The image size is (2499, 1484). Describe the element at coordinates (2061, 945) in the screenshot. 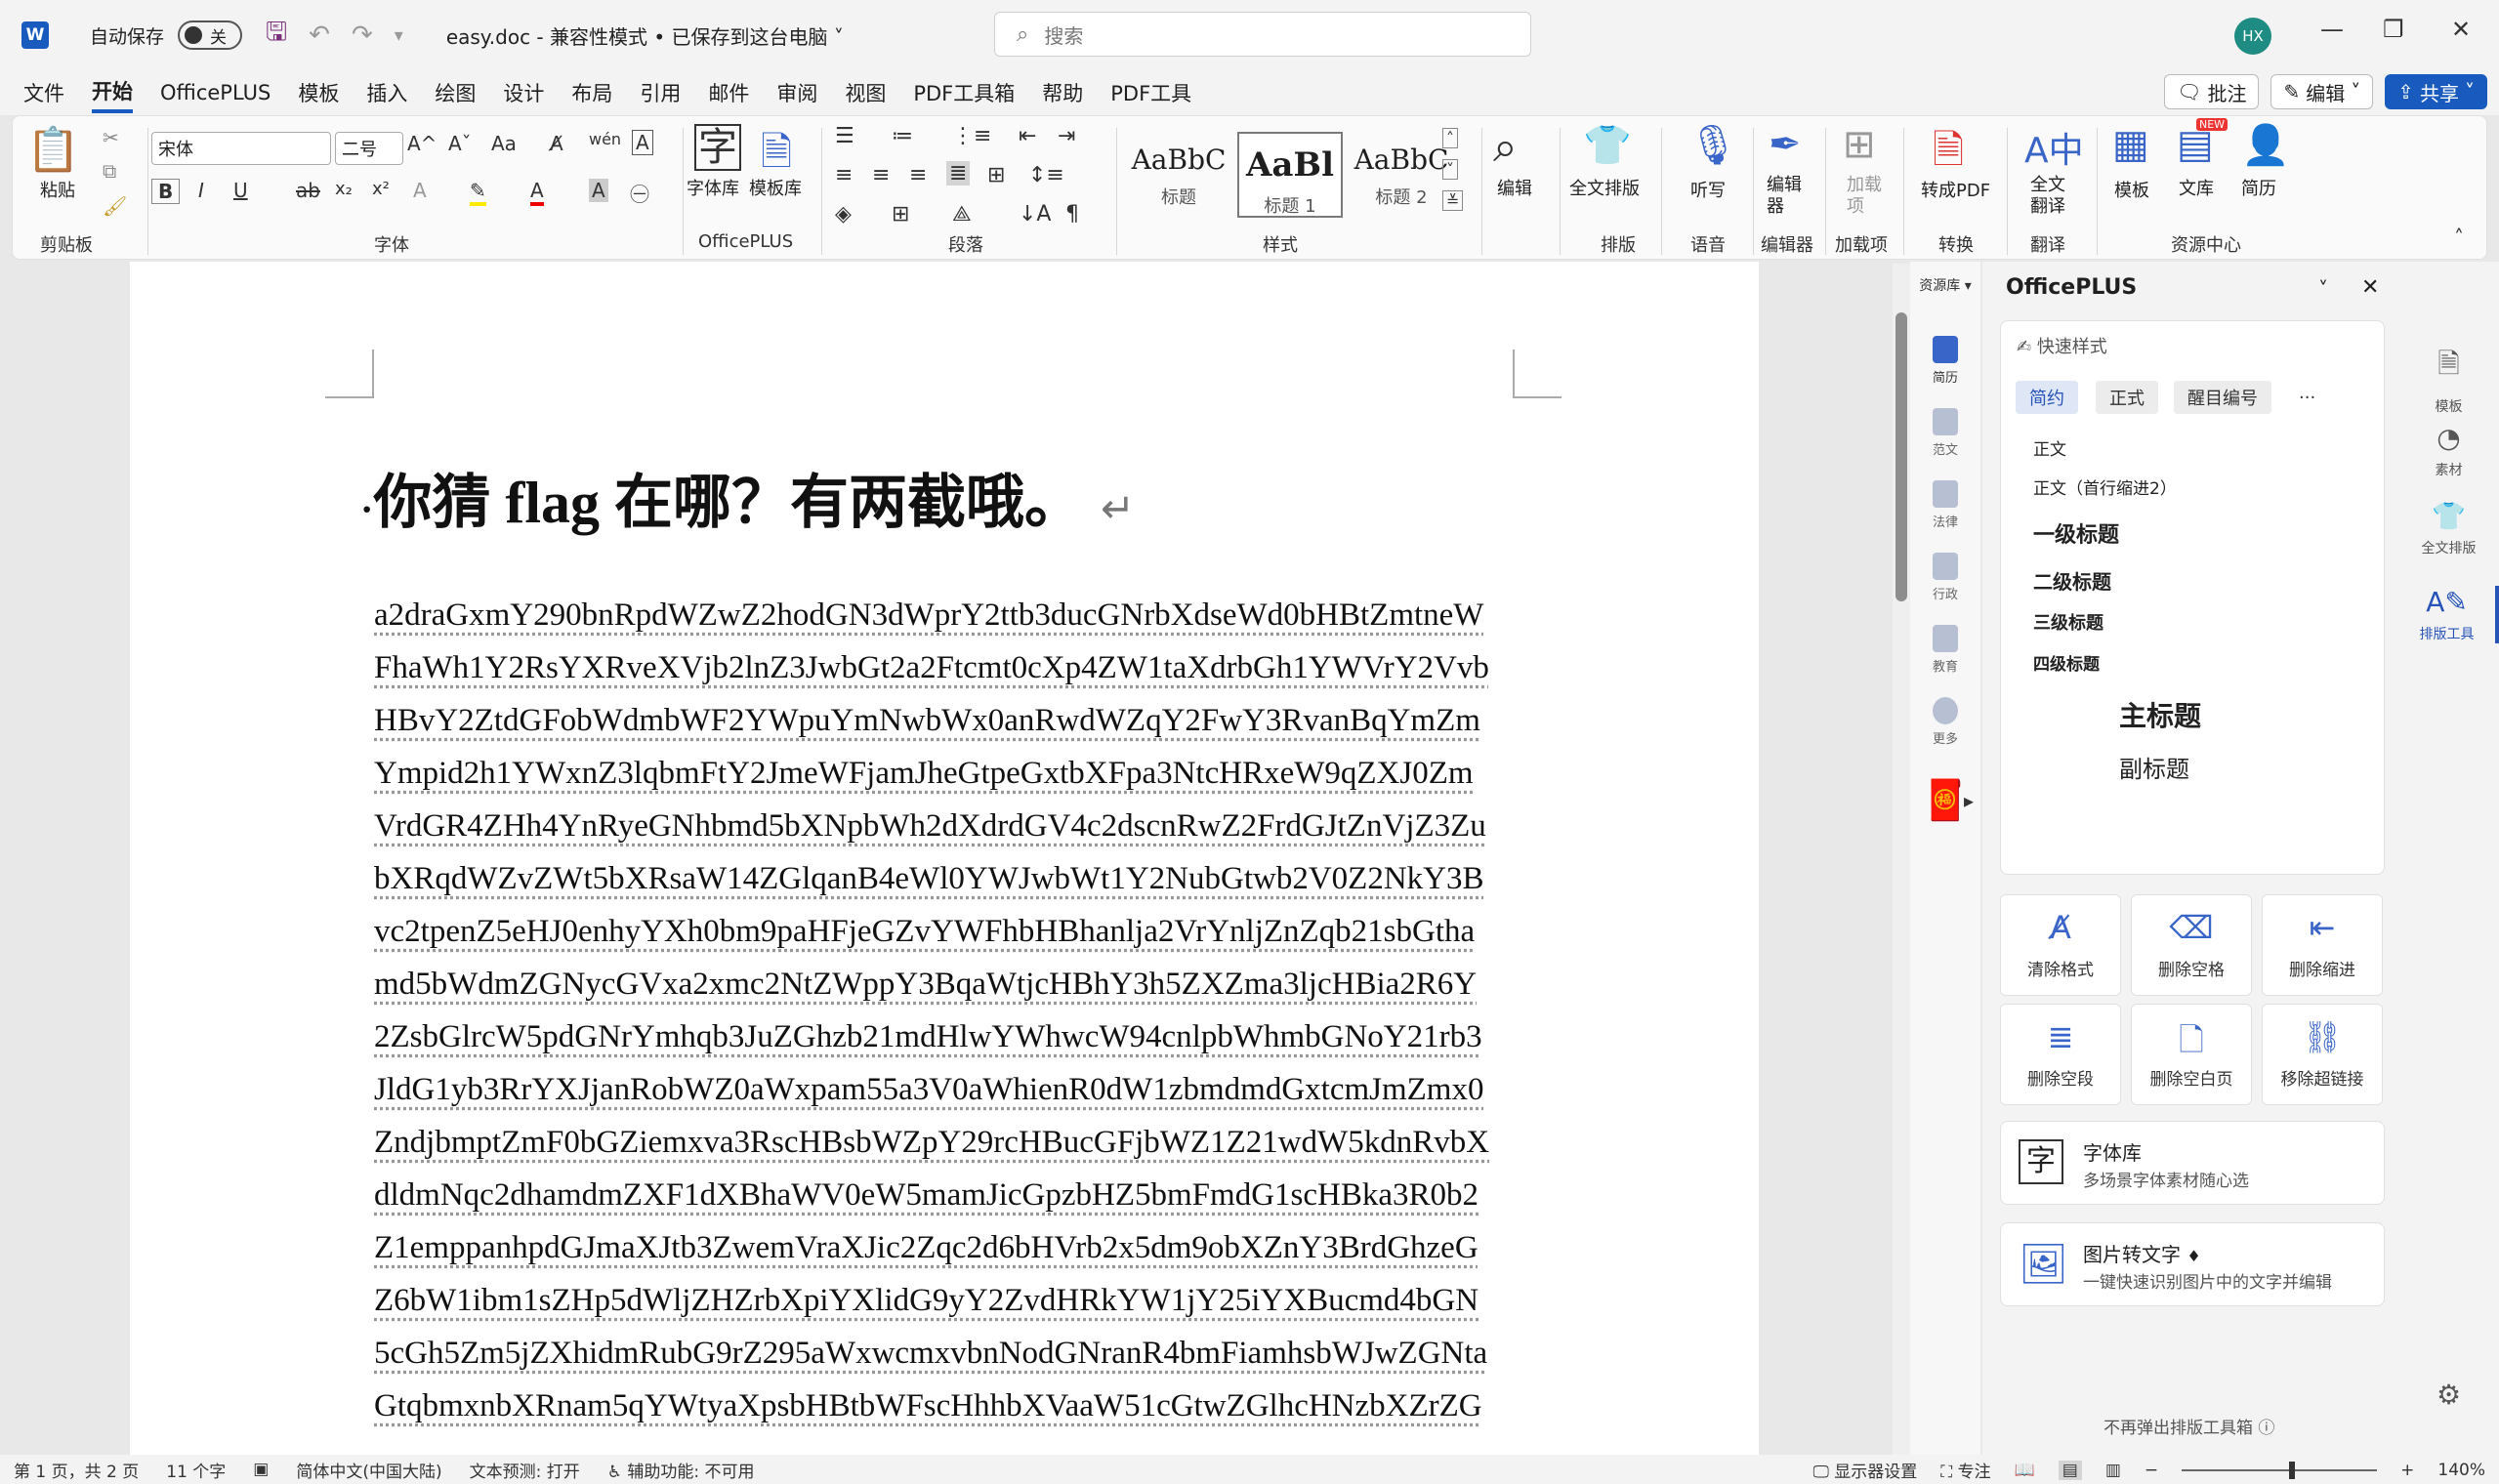

I see `clear-format-button: A̸ 清除格式` at that location.